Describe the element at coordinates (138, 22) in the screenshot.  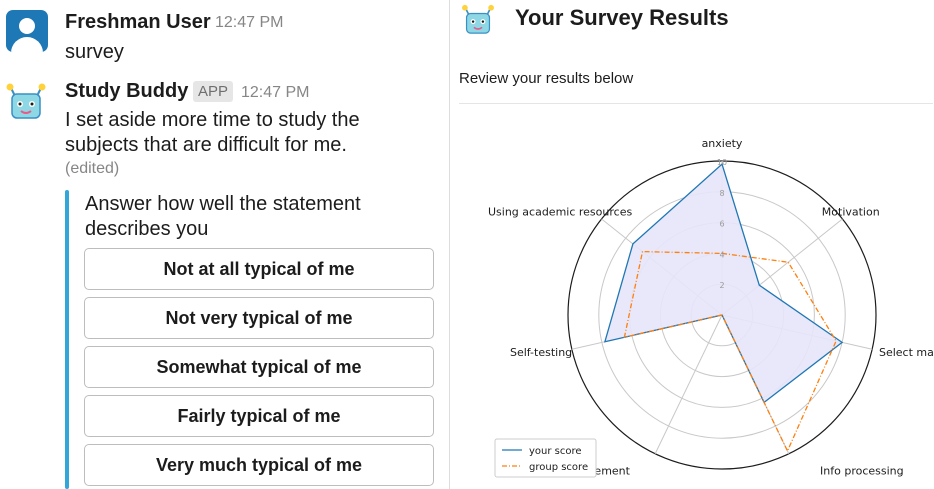
I see `user-name: Freshman User` at that location.